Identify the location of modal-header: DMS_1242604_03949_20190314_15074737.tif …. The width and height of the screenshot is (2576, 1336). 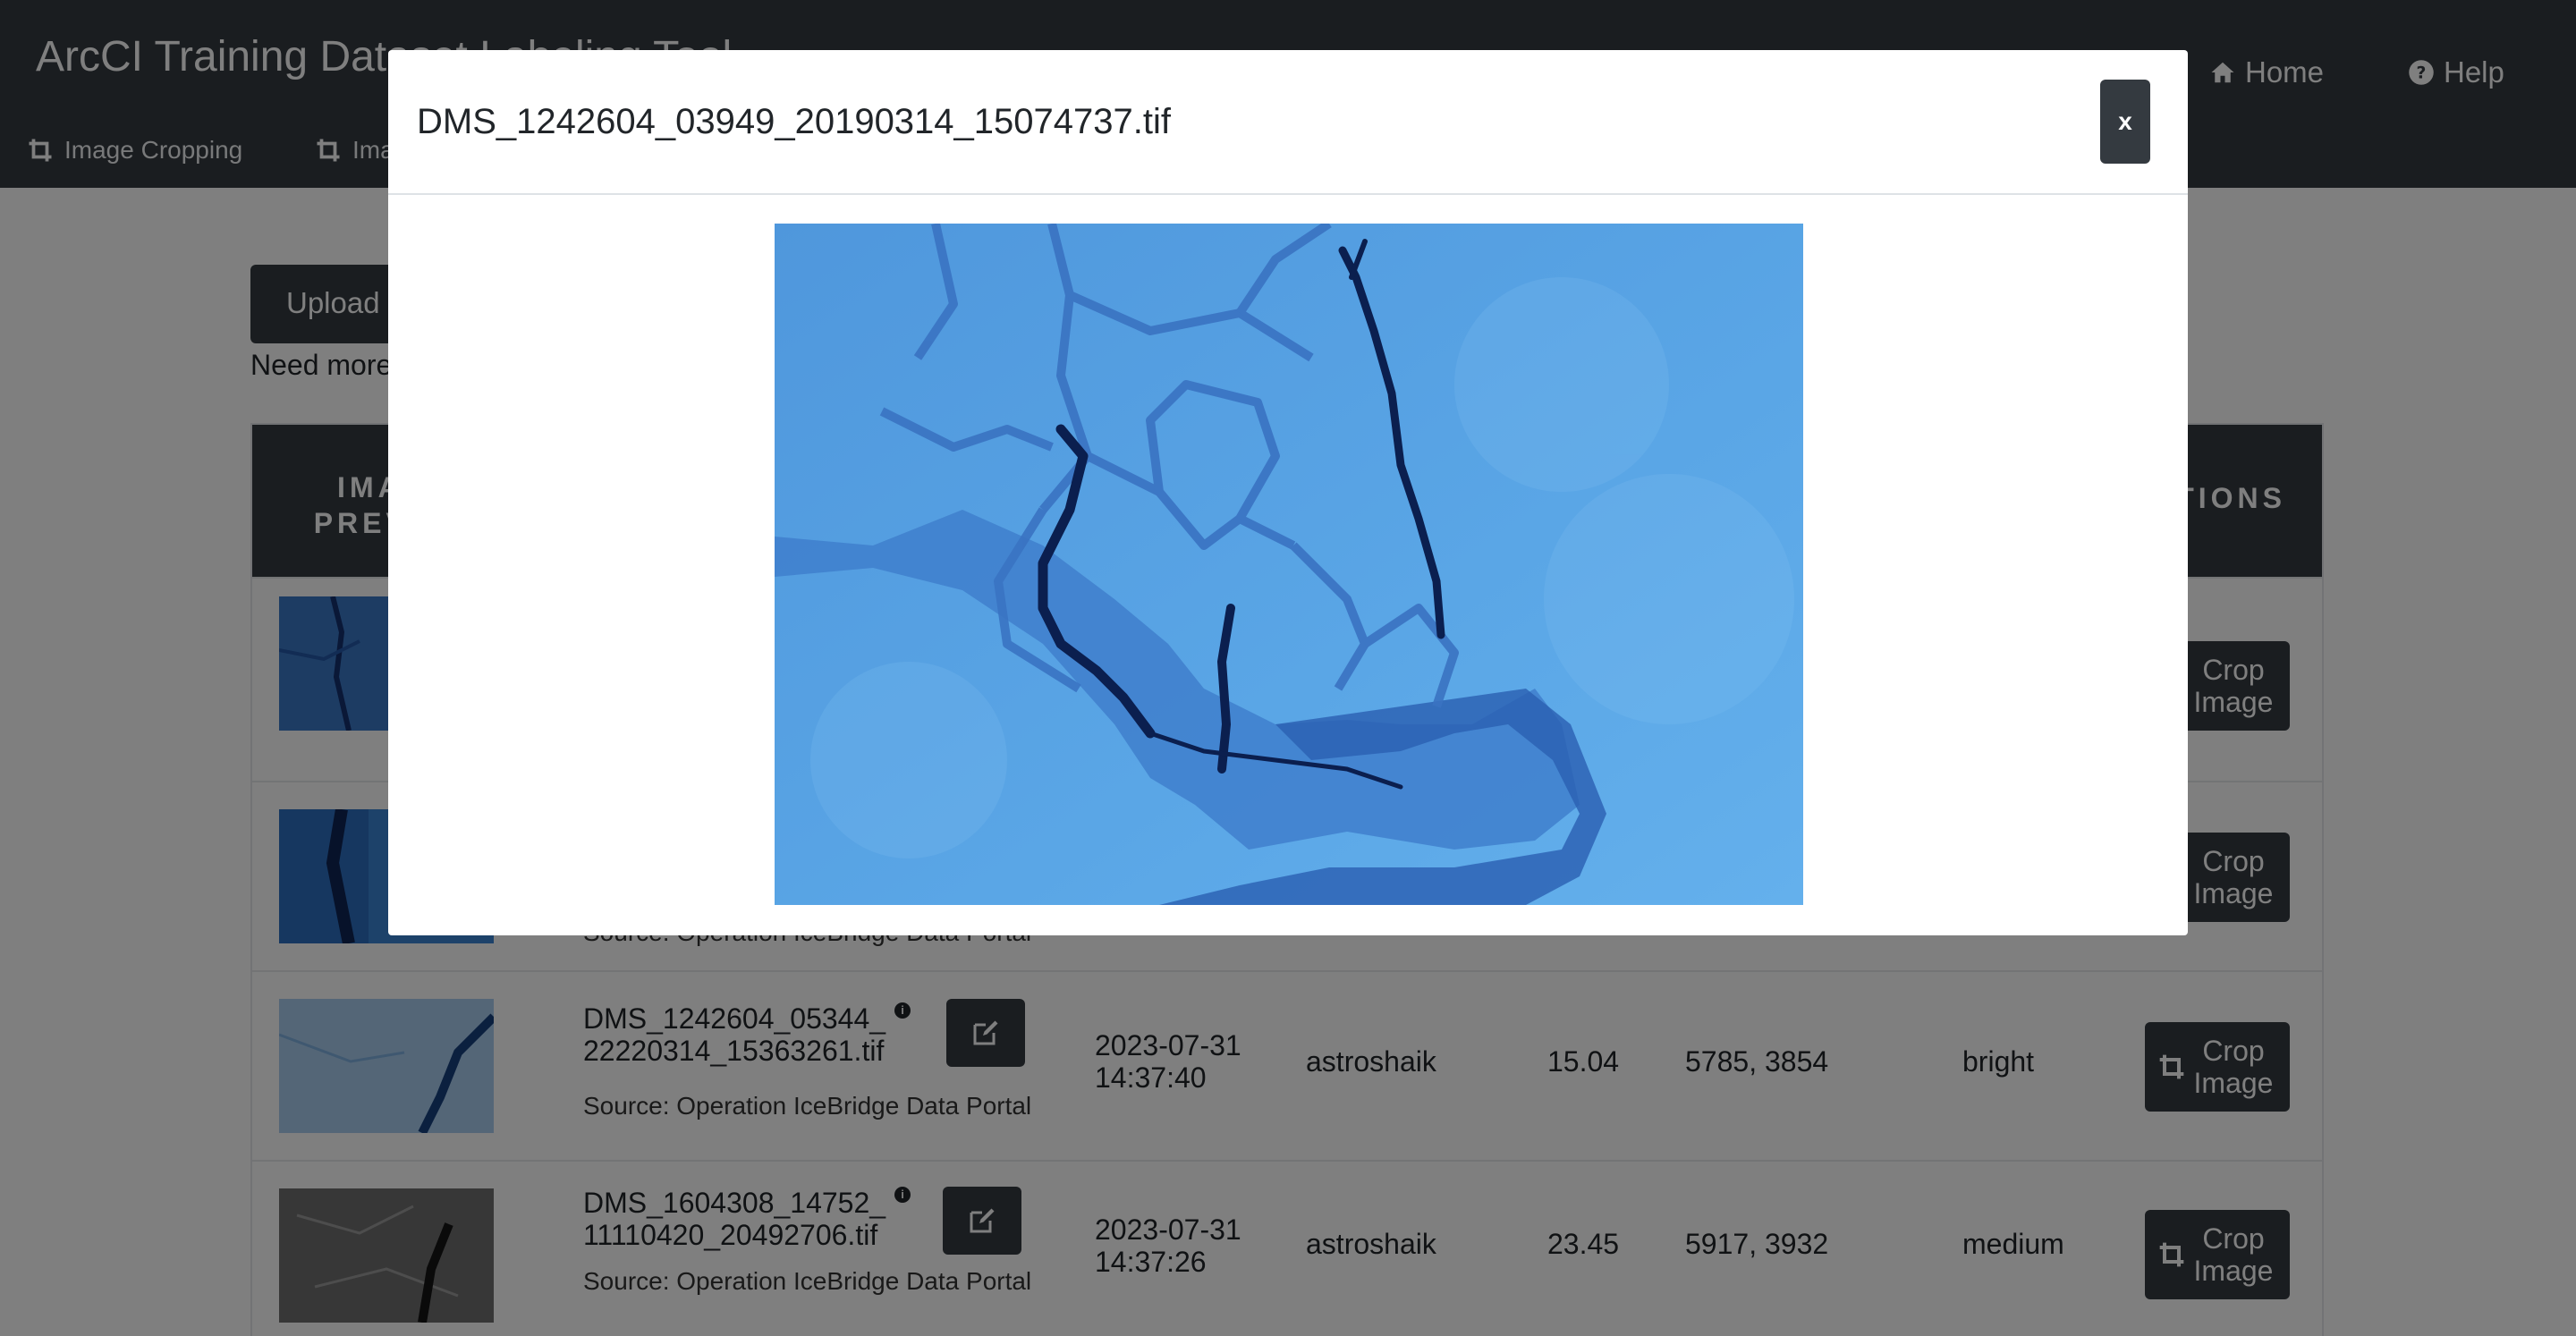
(1288, 123).